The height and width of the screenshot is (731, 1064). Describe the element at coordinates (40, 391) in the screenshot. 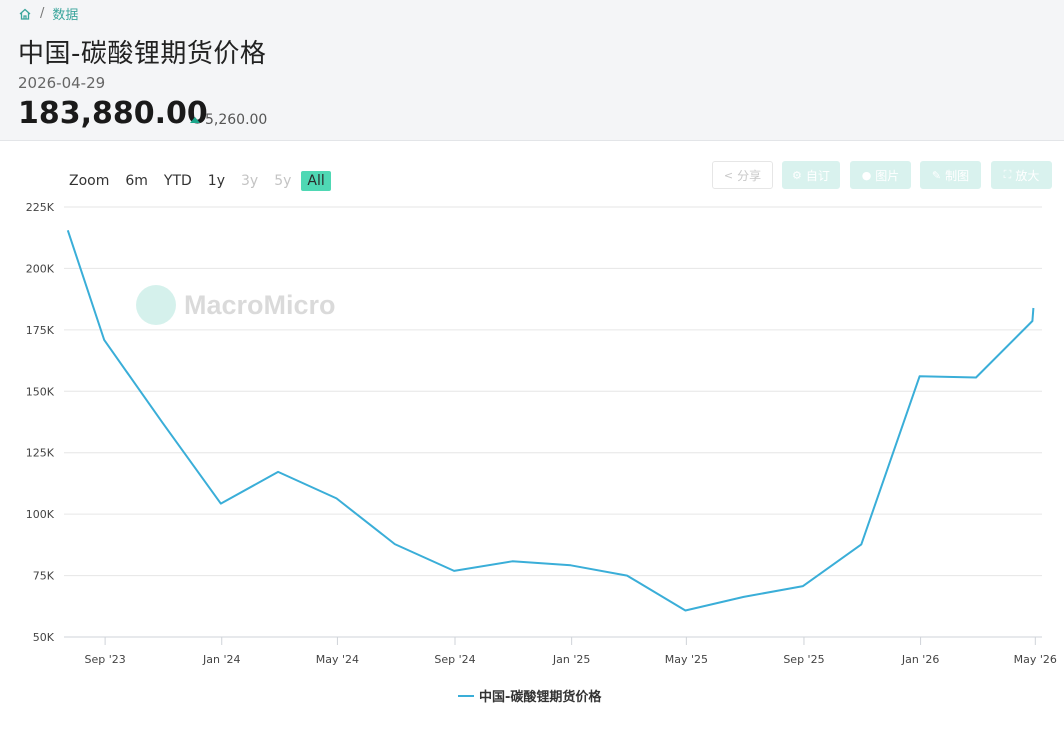

I see `y-tick-label: 150K` at that location.